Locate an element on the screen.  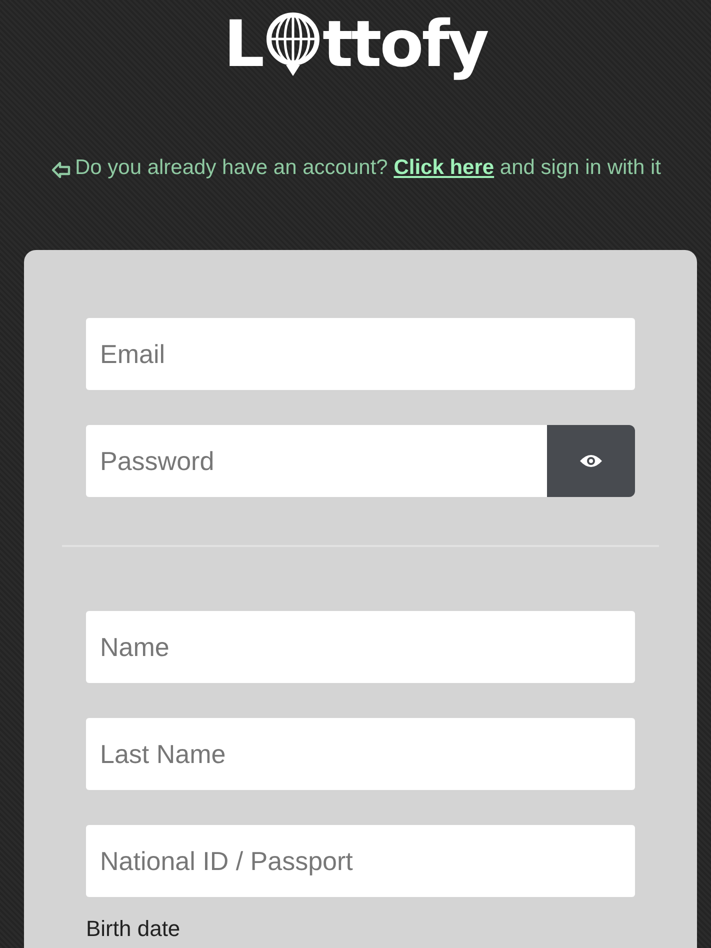
password-field: Password is located at coordinates (316, 461).